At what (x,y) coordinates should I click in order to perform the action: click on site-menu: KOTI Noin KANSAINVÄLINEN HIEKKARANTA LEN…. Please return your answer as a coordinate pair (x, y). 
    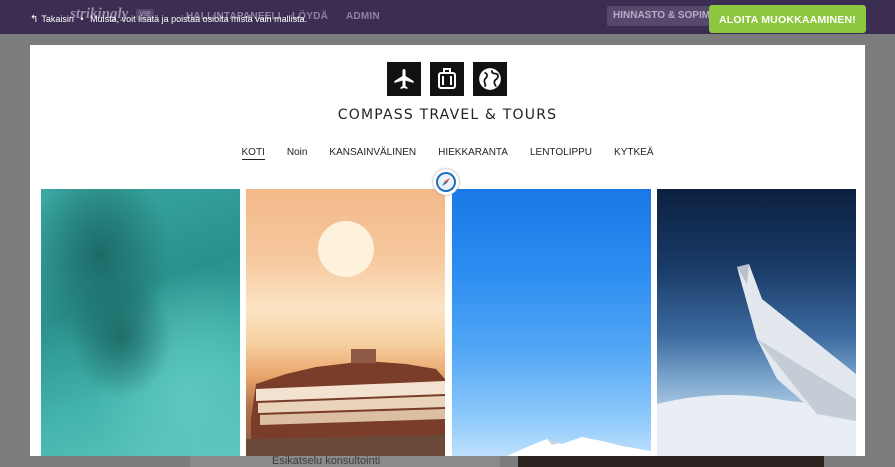
    Looking at the image, I should click on (447, 153).